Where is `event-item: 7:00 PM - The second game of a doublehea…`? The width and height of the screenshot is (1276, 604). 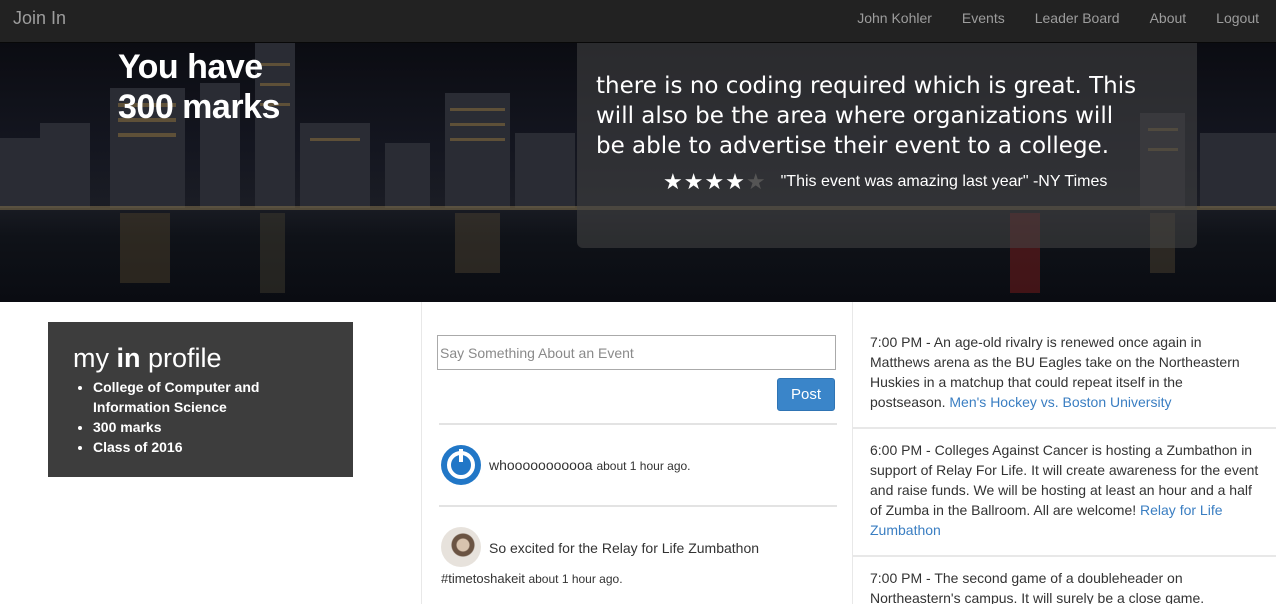
event-item: 7:00 PM - The second game of a doublehea… is located at coordinates (1065, 586).